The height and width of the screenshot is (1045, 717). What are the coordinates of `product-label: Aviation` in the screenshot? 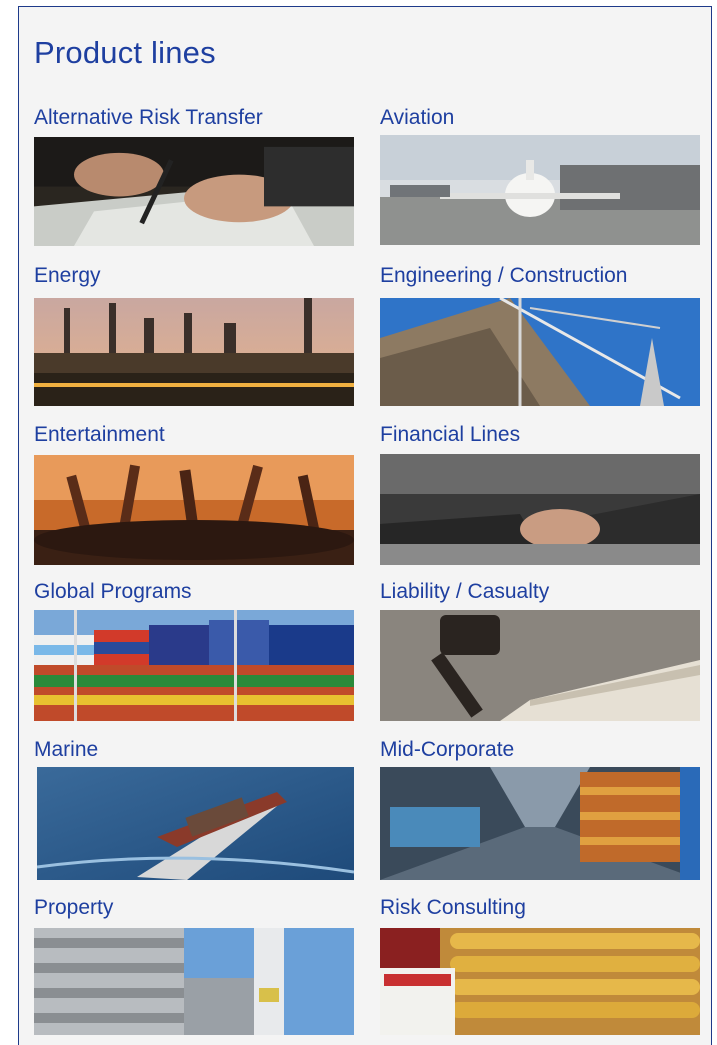 It's located at (417, 118).